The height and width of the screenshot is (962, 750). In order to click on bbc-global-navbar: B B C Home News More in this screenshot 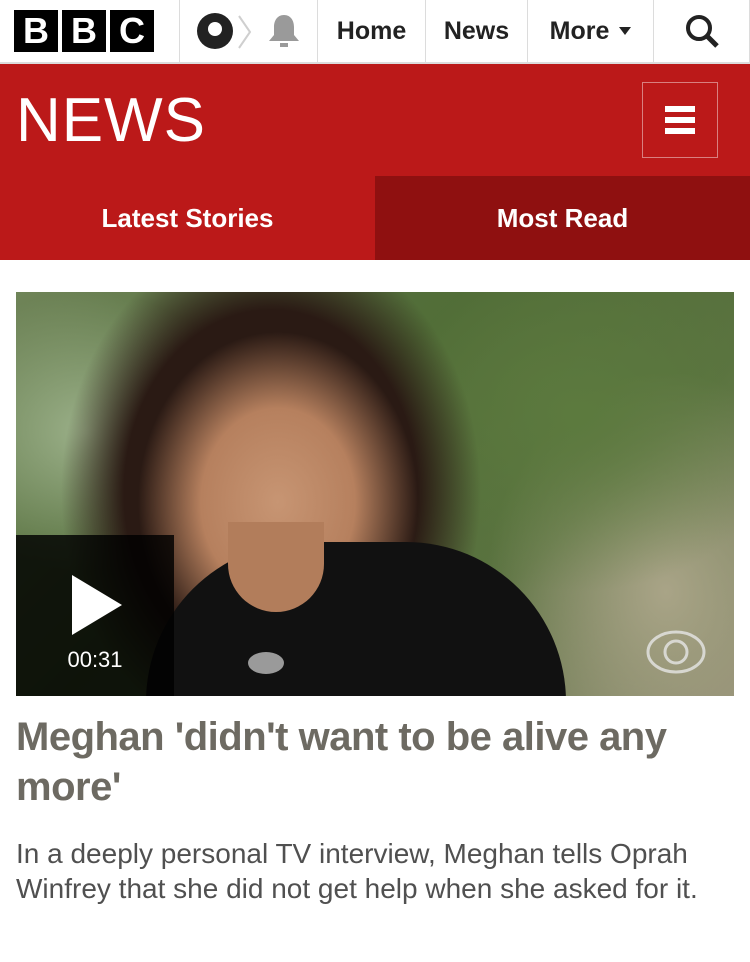, I will do `click(375, 32)`.